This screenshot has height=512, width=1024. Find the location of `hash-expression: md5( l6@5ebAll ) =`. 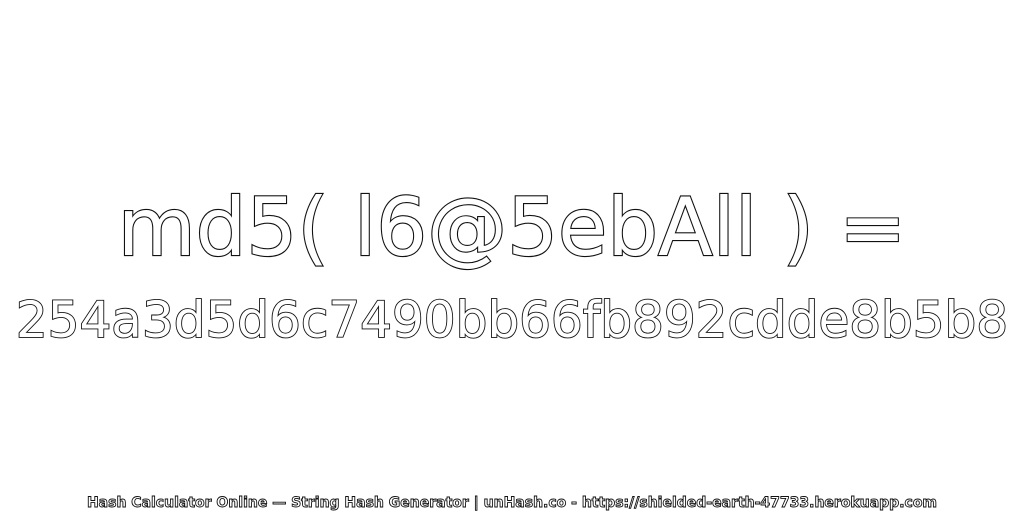

hash-expression: md5( l6@5ebAll ) = is located at coordinates (512, 227).